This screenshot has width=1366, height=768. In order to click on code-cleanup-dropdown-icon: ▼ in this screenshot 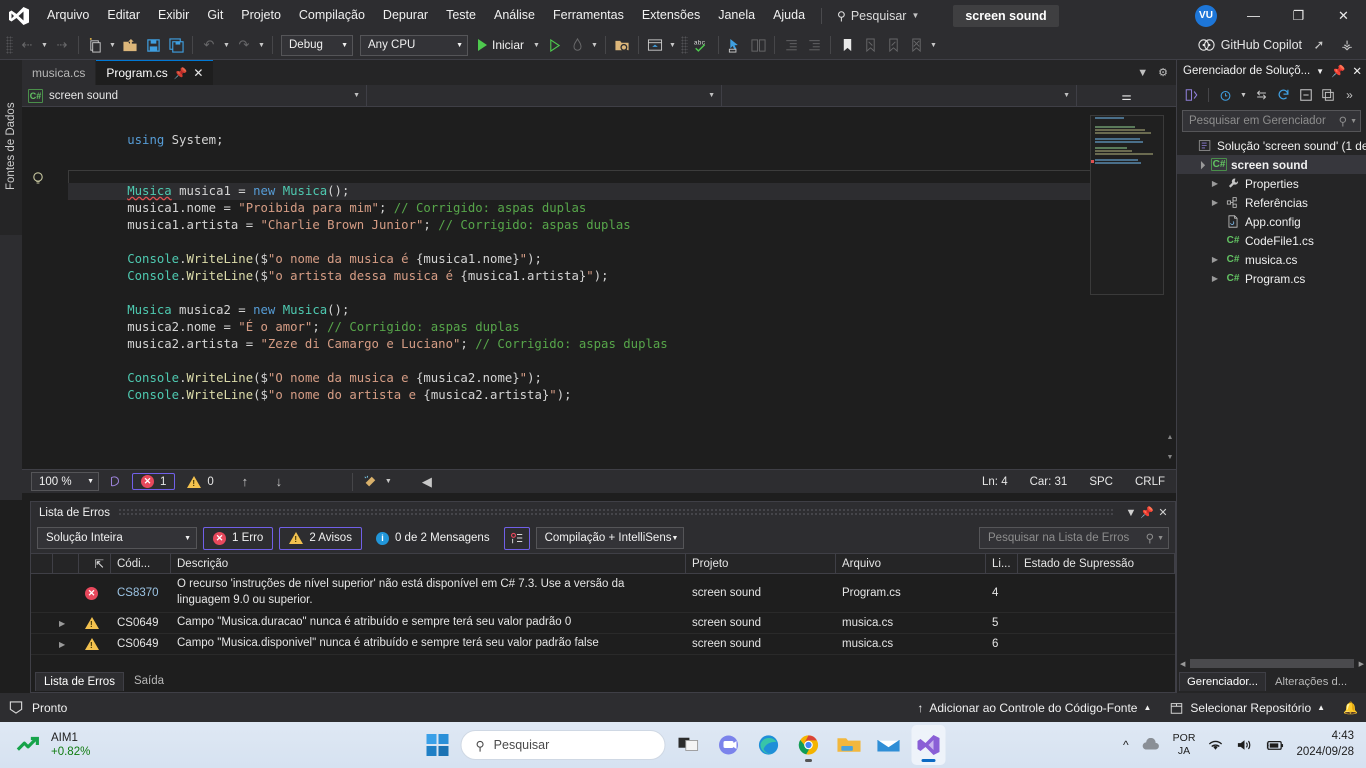, I will do `click(388, 481)`.